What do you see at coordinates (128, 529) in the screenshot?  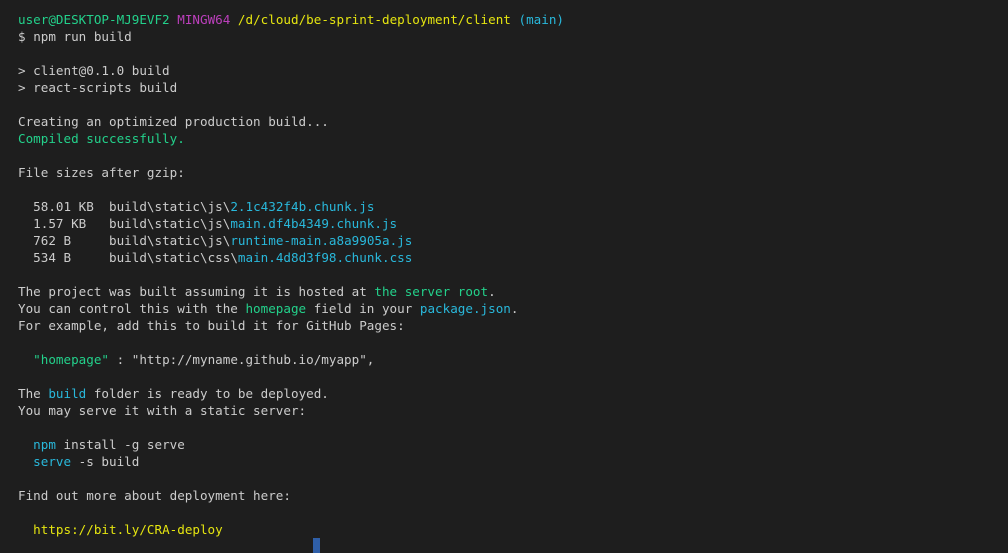 I see `deploy-link: https://bit.ly/CRA-deploy` at bounding box center [128, 529].